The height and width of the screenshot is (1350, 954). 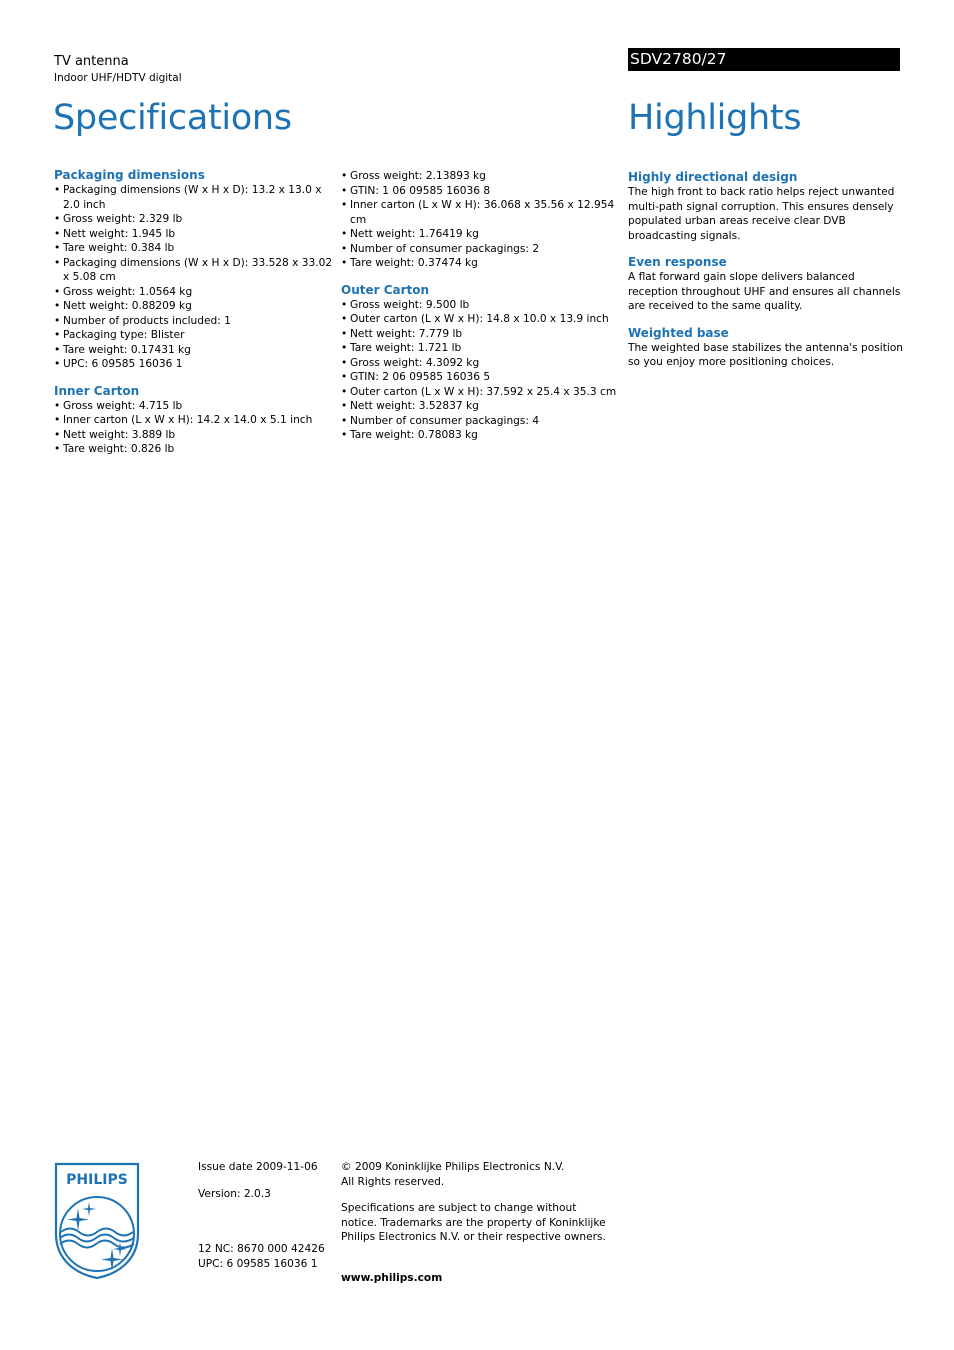 I want to click on logo-wordmark: PHILIPS, so click(x=97, y=1180).